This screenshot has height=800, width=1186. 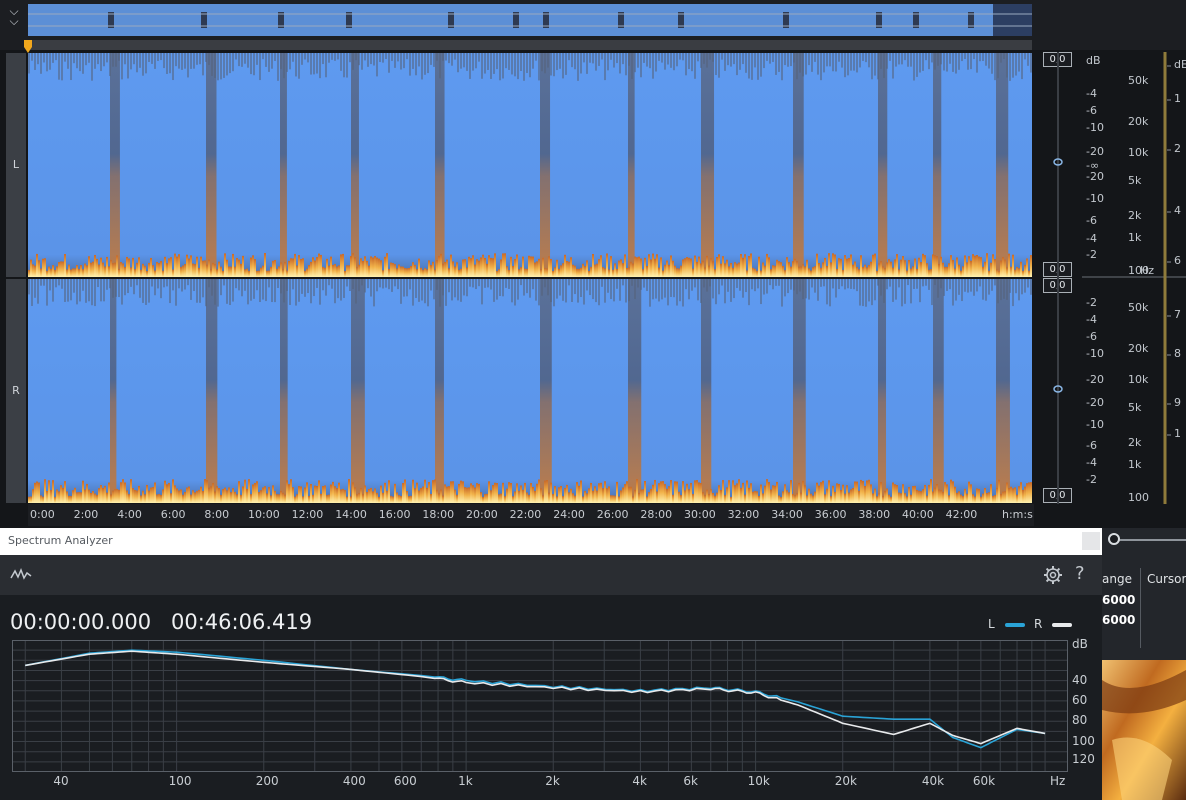 What do you see at coordinates (86, 514) in the screenshot?
I see `time-tick: 2:00` at bounding box center [86, 514].